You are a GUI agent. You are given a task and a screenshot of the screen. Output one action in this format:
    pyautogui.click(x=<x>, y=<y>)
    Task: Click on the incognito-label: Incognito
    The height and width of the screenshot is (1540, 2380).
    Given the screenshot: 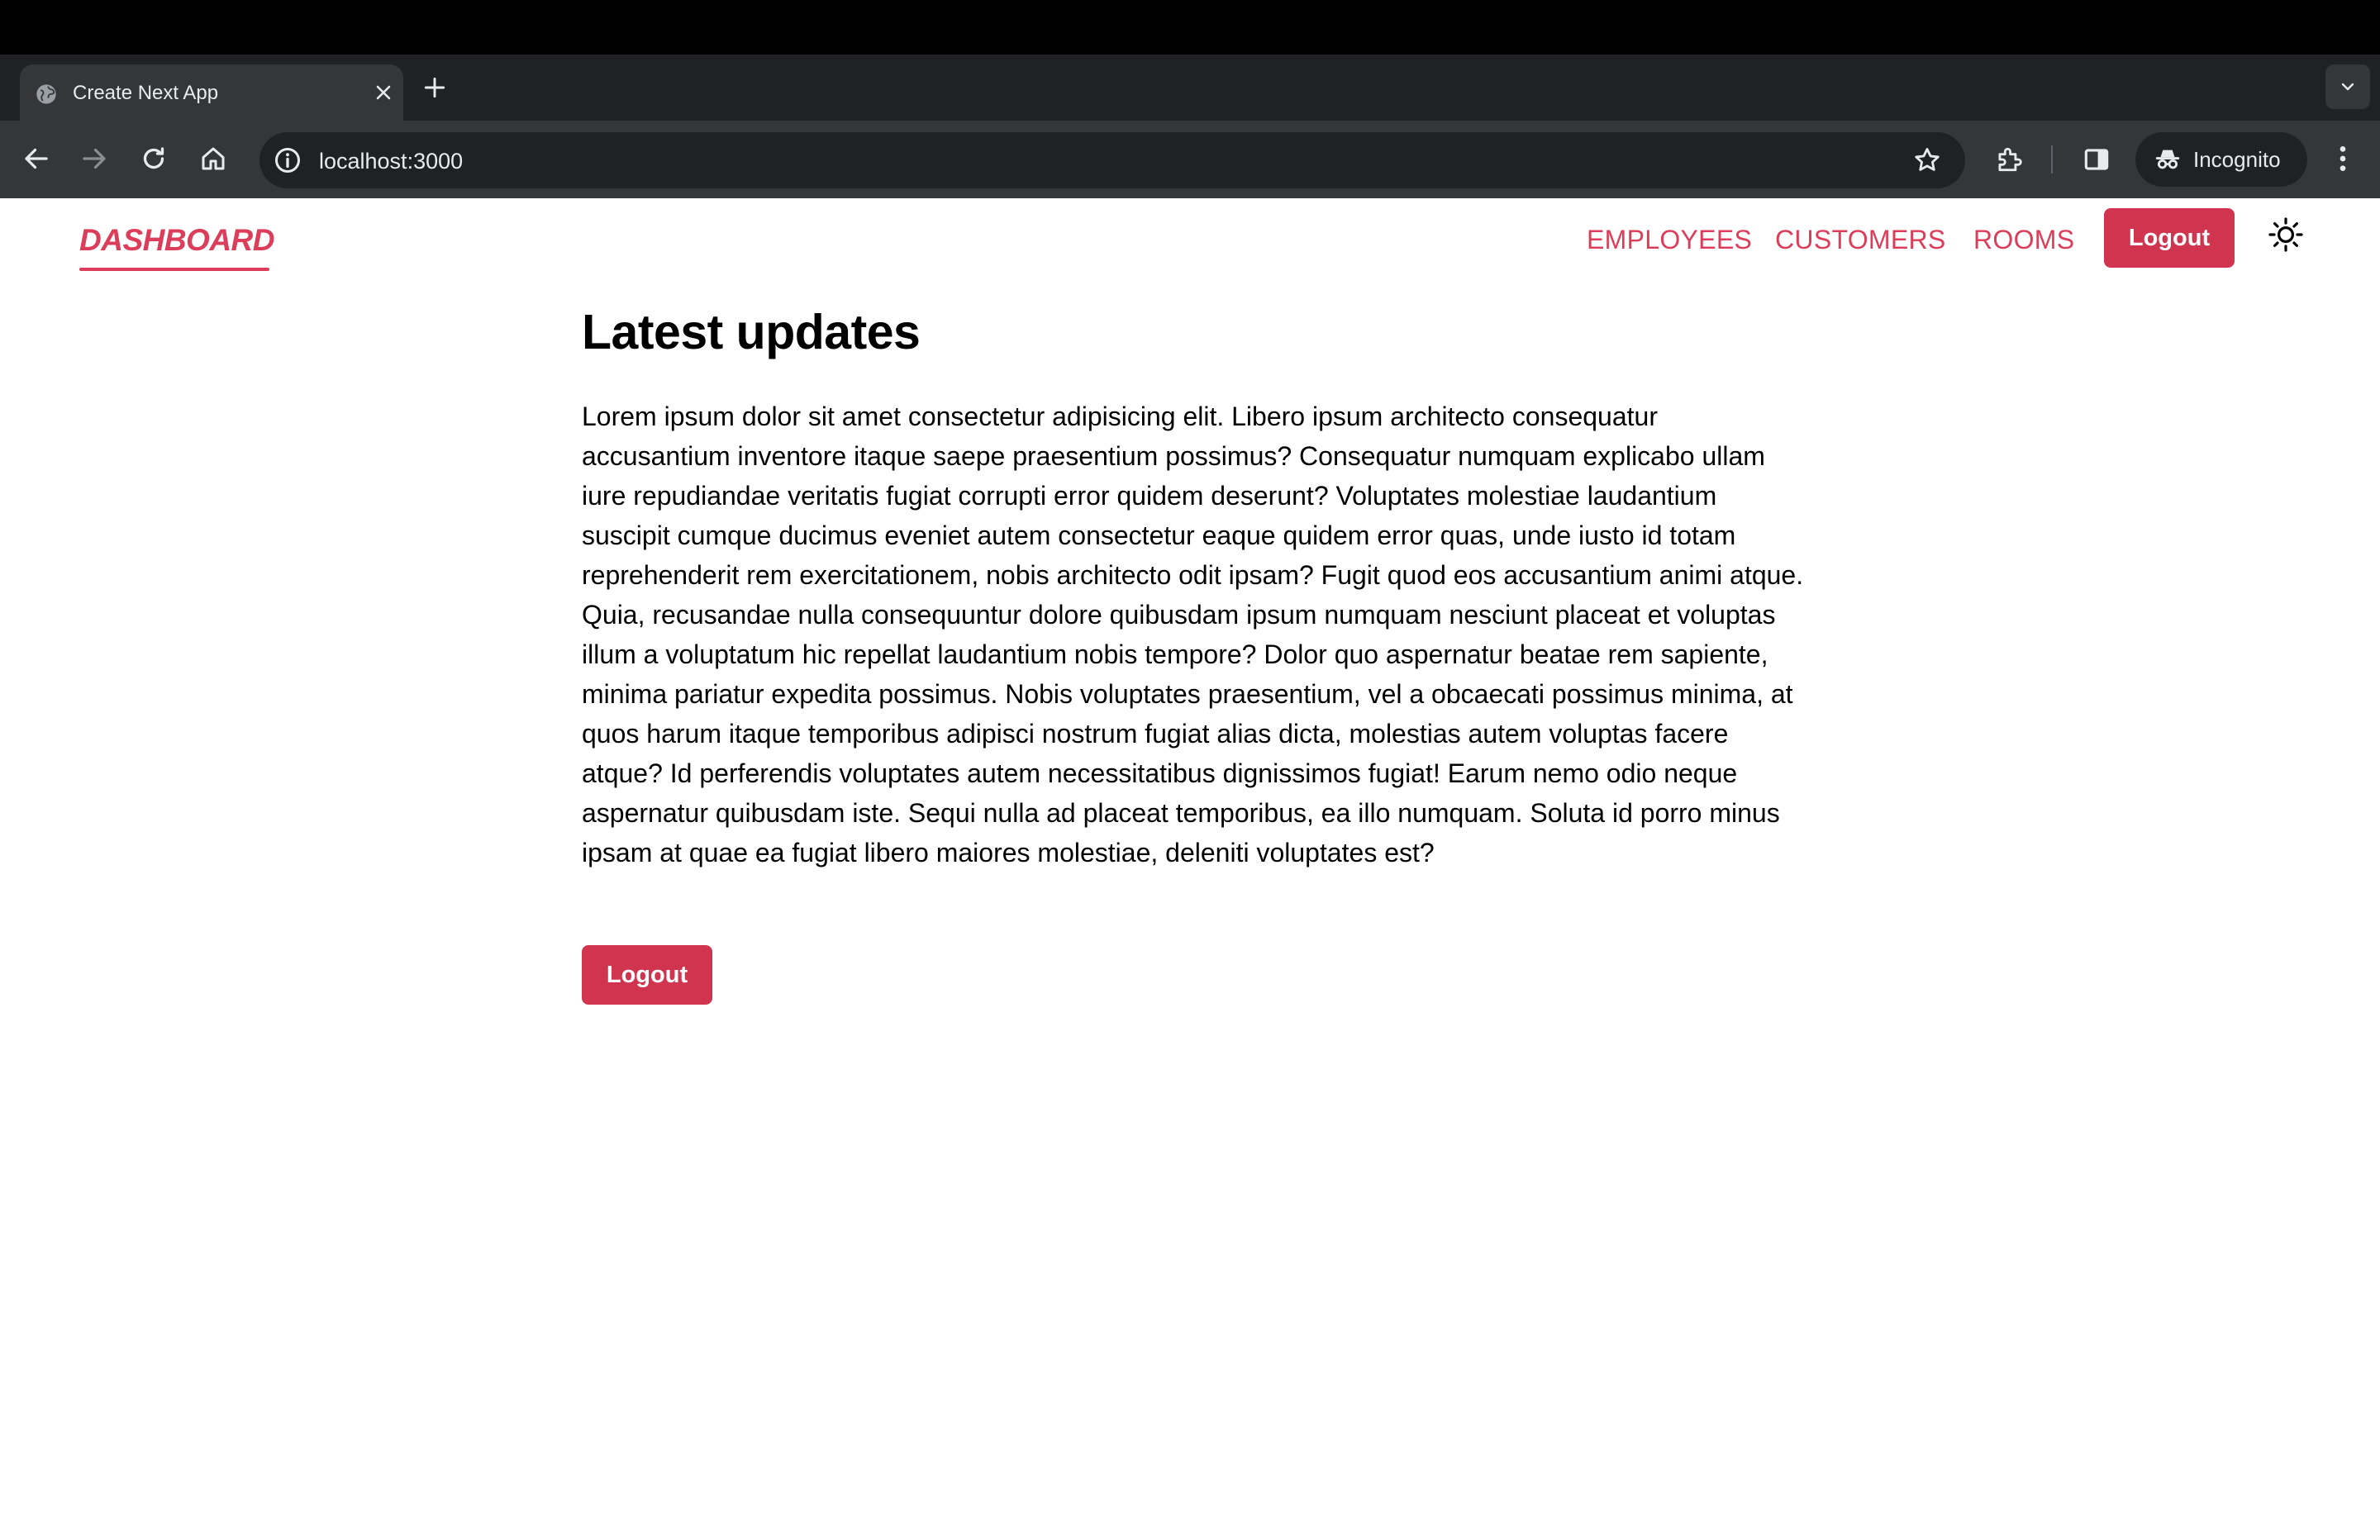 What is the action you would take?
    pyautogui.click(x=2237, y=159)
    